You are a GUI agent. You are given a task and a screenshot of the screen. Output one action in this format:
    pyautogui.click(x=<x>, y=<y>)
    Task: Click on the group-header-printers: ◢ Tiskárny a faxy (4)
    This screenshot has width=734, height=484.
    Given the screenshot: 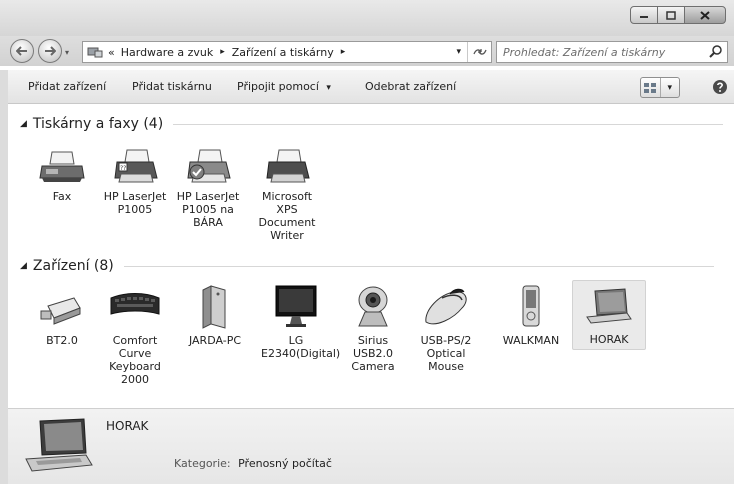 What is the action you would take?
    pyautogui.click(x=372, y=124)
    